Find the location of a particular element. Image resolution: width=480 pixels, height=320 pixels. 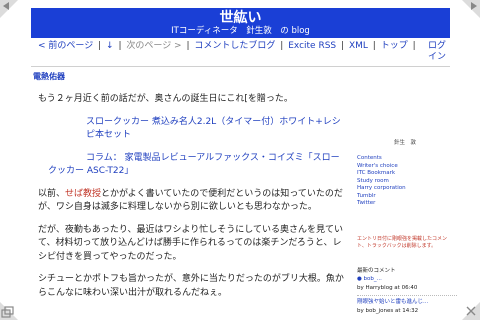

arrow-right-icon is located at coordinates (471, 9).